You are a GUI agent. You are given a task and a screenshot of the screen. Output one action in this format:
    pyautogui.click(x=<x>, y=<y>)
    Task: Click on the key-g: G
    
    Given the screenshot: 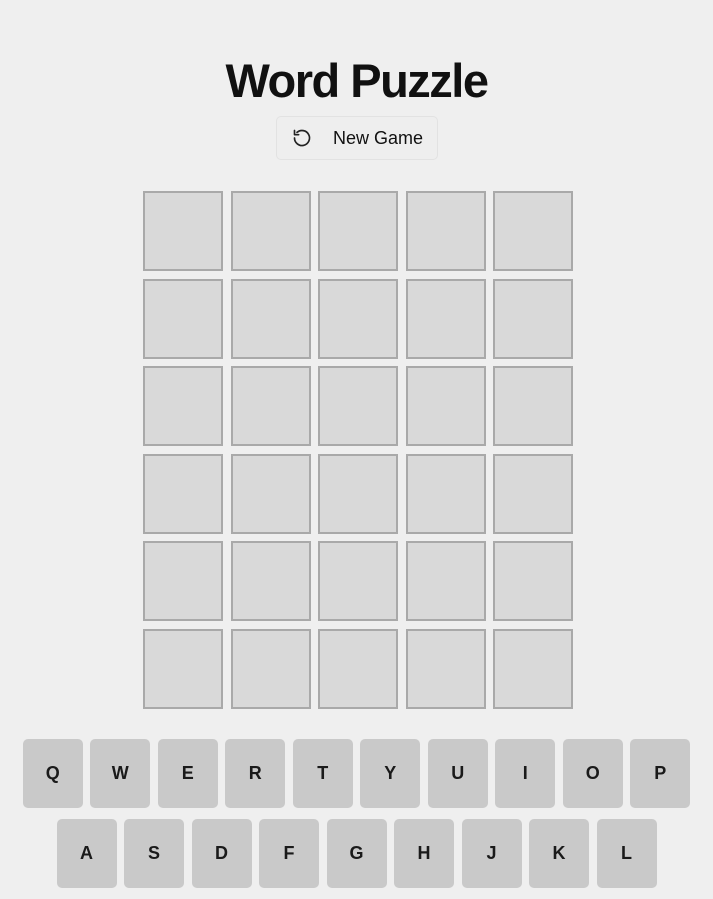 What is the action you would take?
    pyautogui.click(x=356, y=853)
    